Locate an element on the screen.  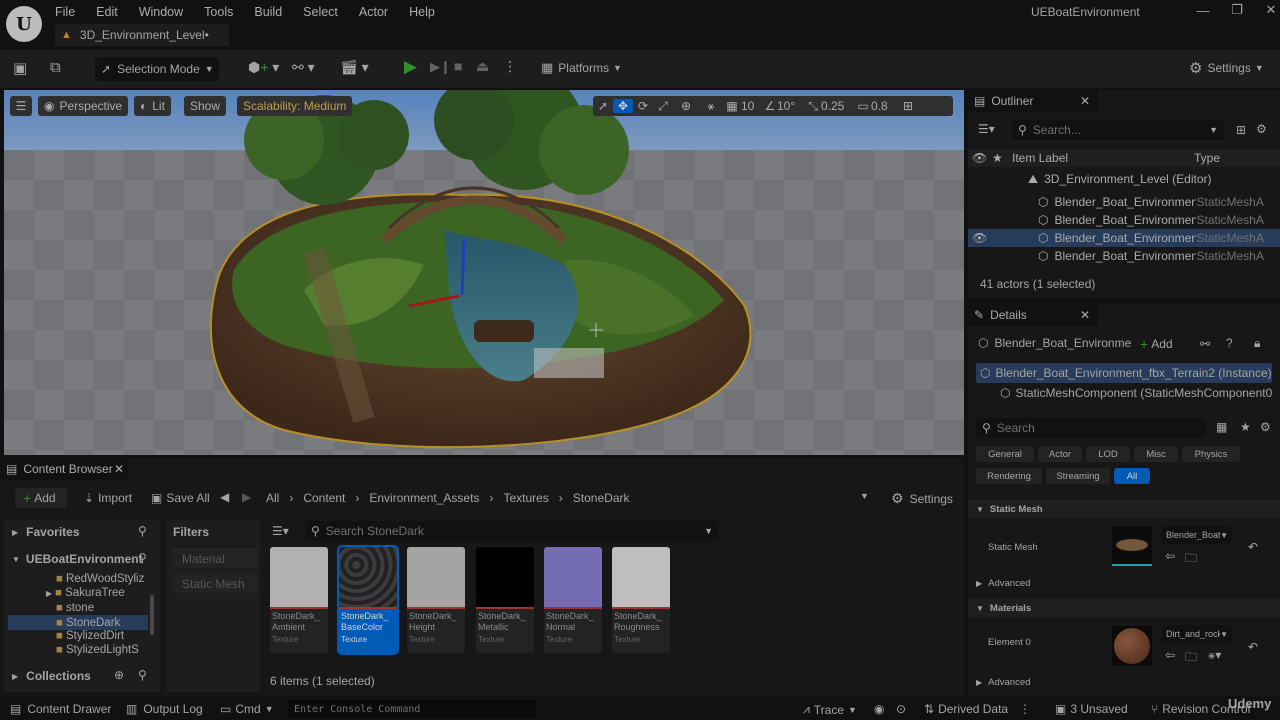
rotation-snap-icon: ∠ is located at coordinates (770, 106).